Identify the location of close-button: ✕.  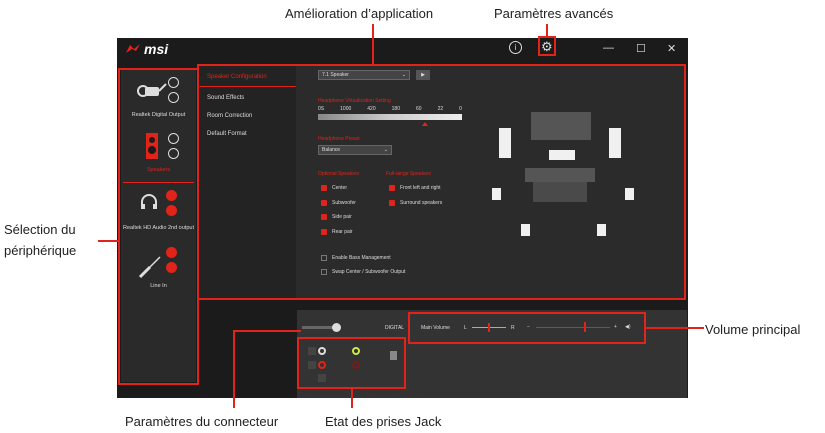
(671, 48).